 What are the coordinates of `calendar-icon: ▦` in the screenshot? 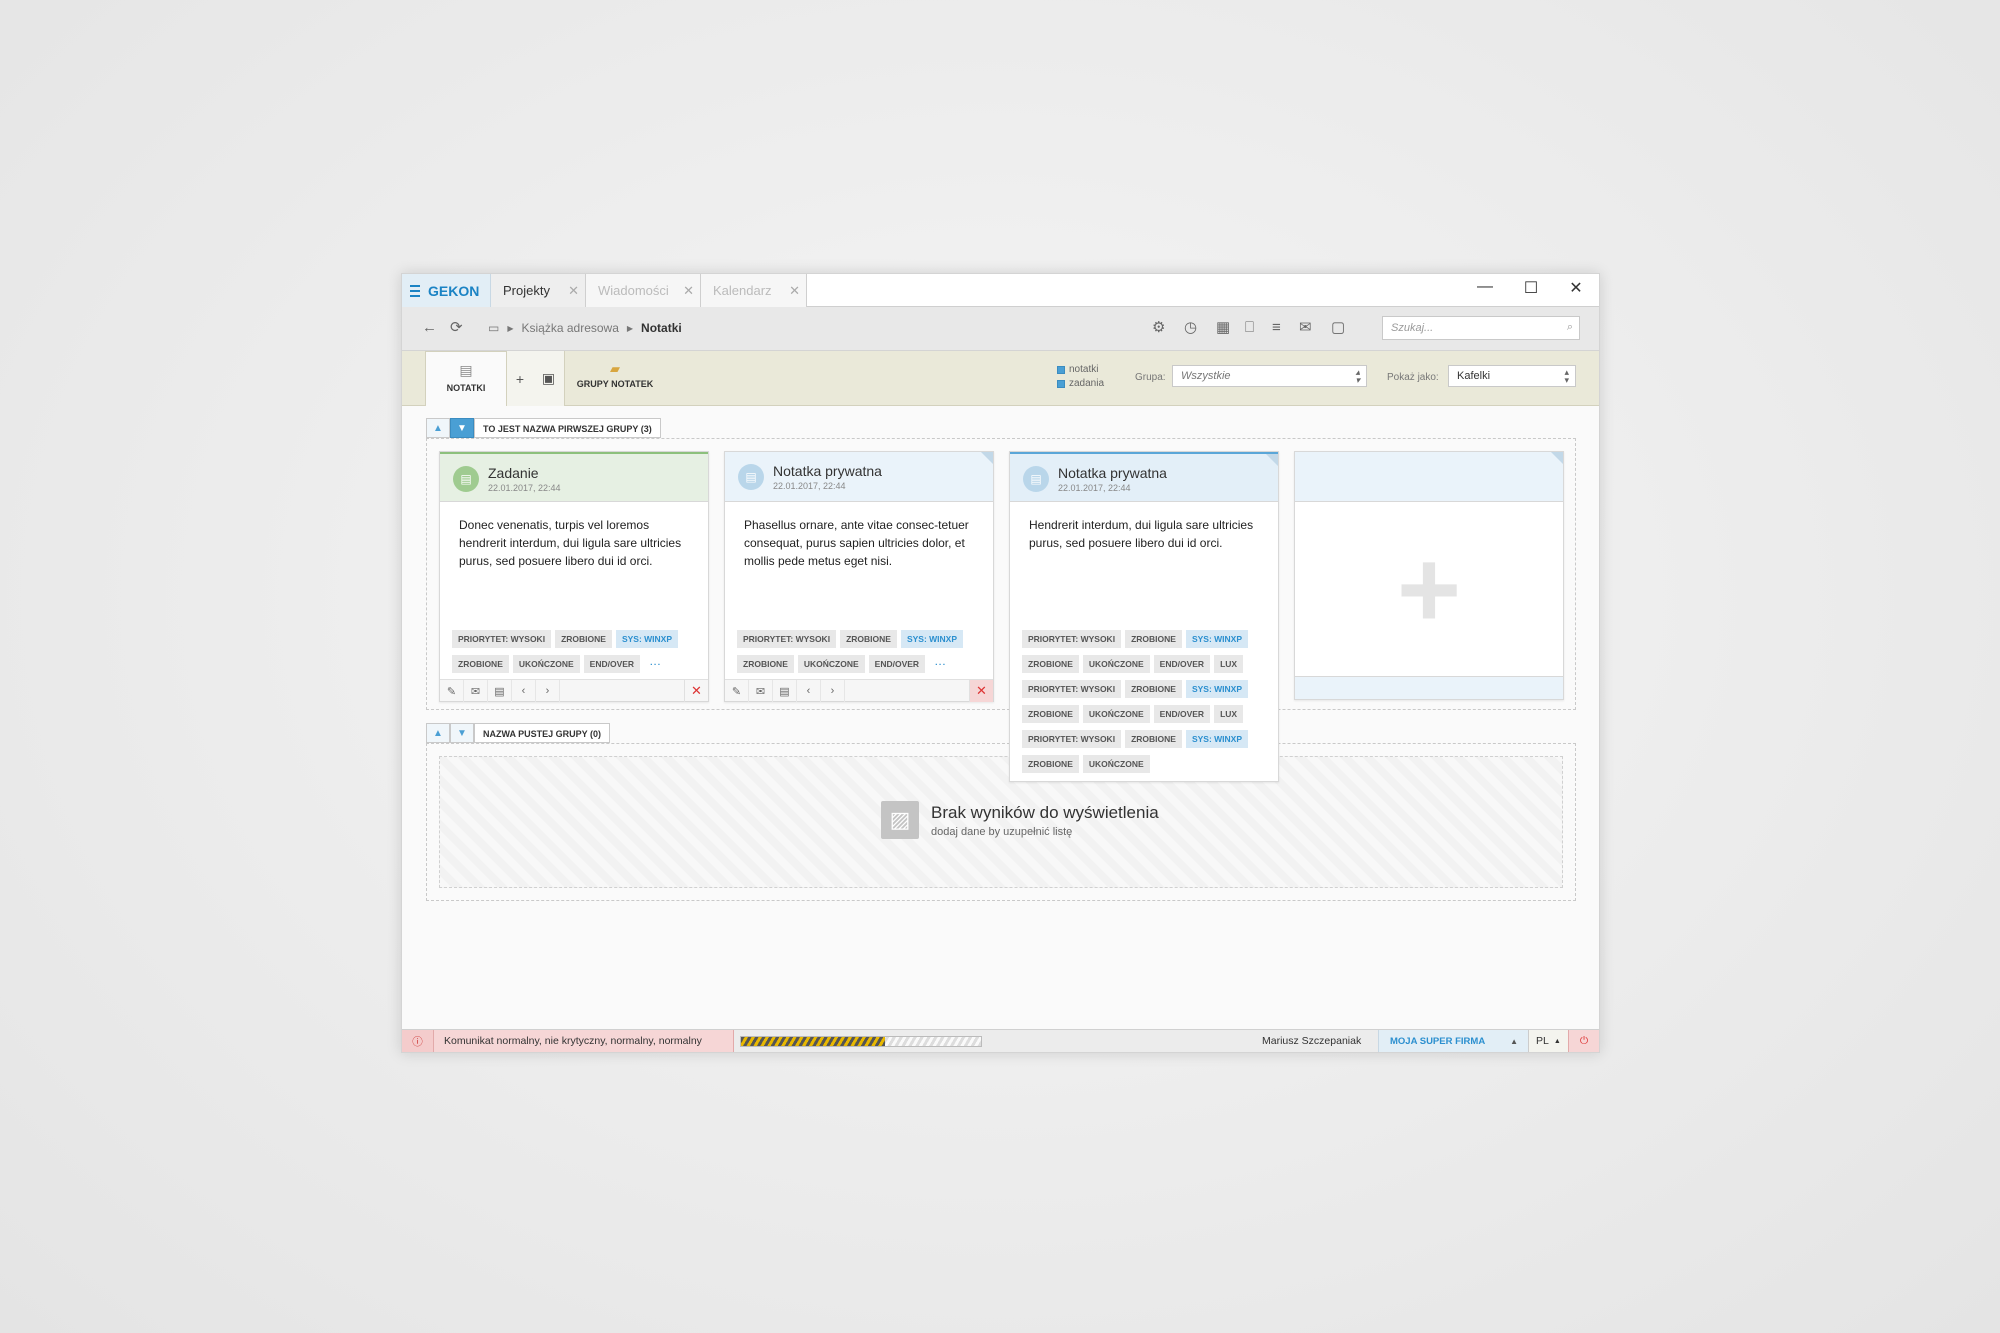 It's located at (1223, 328).